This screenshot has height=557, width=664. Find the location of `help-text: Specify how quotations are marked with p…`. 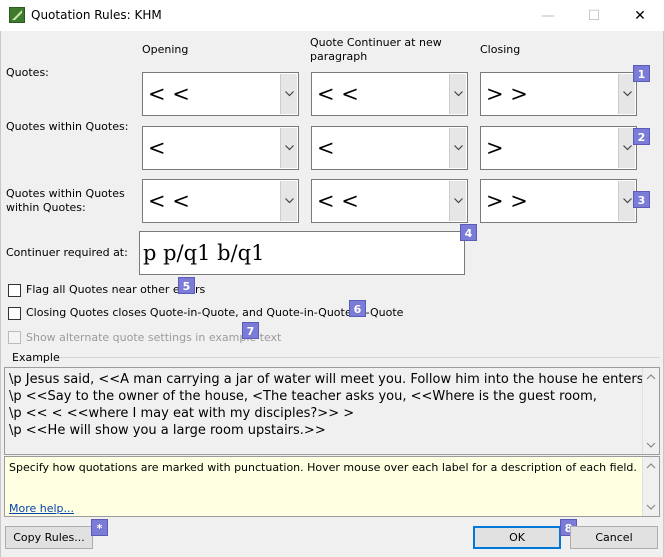

help-text: Specify how quotations are marked with p… is located at coordinates (323, 467).